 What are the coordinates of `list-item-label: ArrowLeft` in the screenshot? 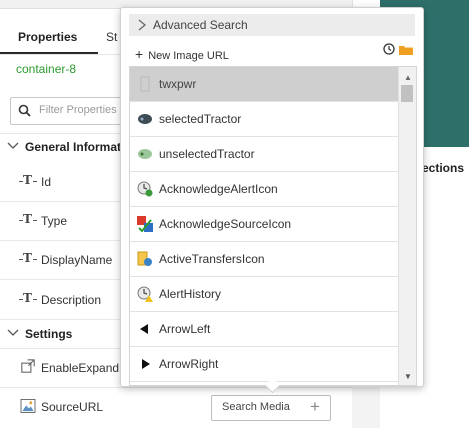 It's located at (185, 329).